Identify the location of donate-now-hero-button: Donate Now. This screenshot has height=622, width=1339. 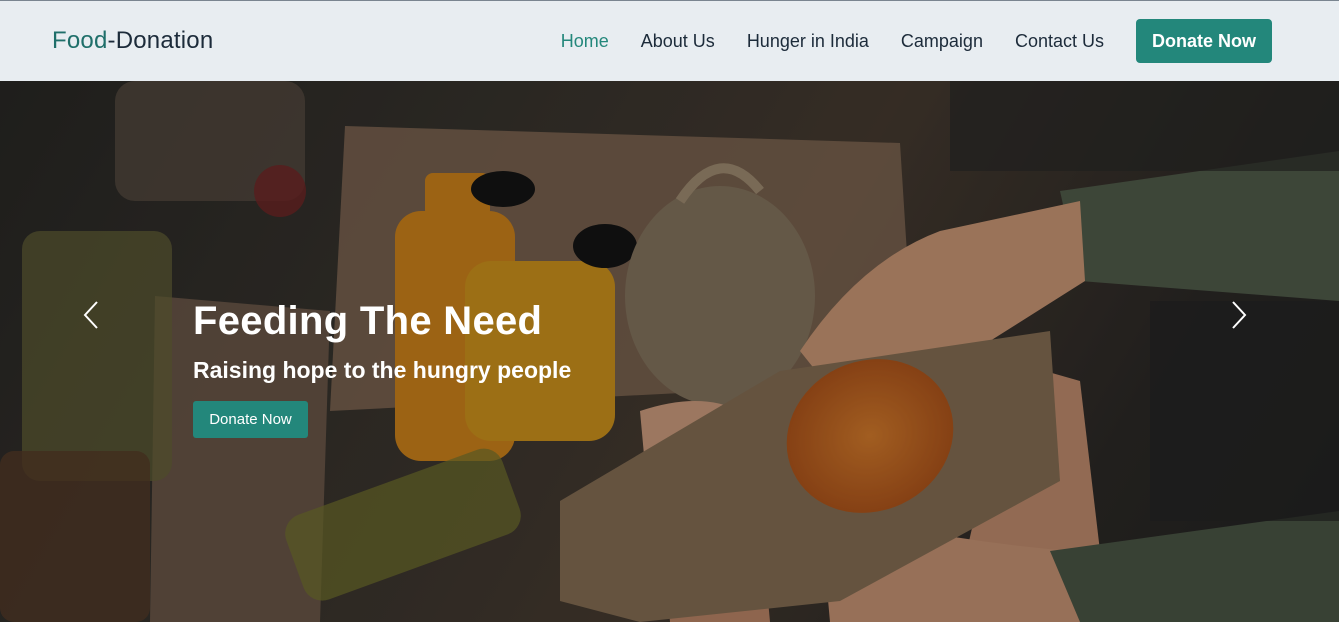
(250, 419).